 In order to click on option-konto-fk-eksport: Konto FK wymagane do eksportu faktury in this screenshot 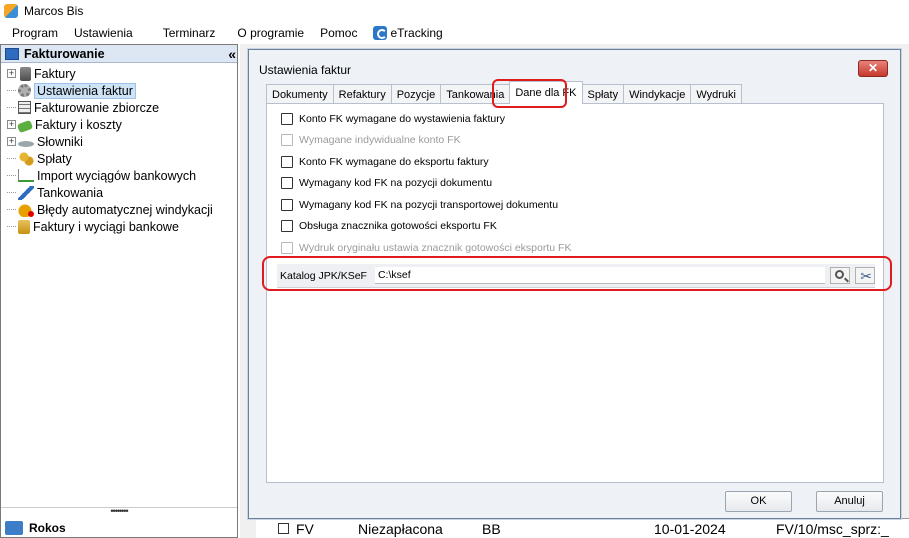, I will do `click(385, 162)`.